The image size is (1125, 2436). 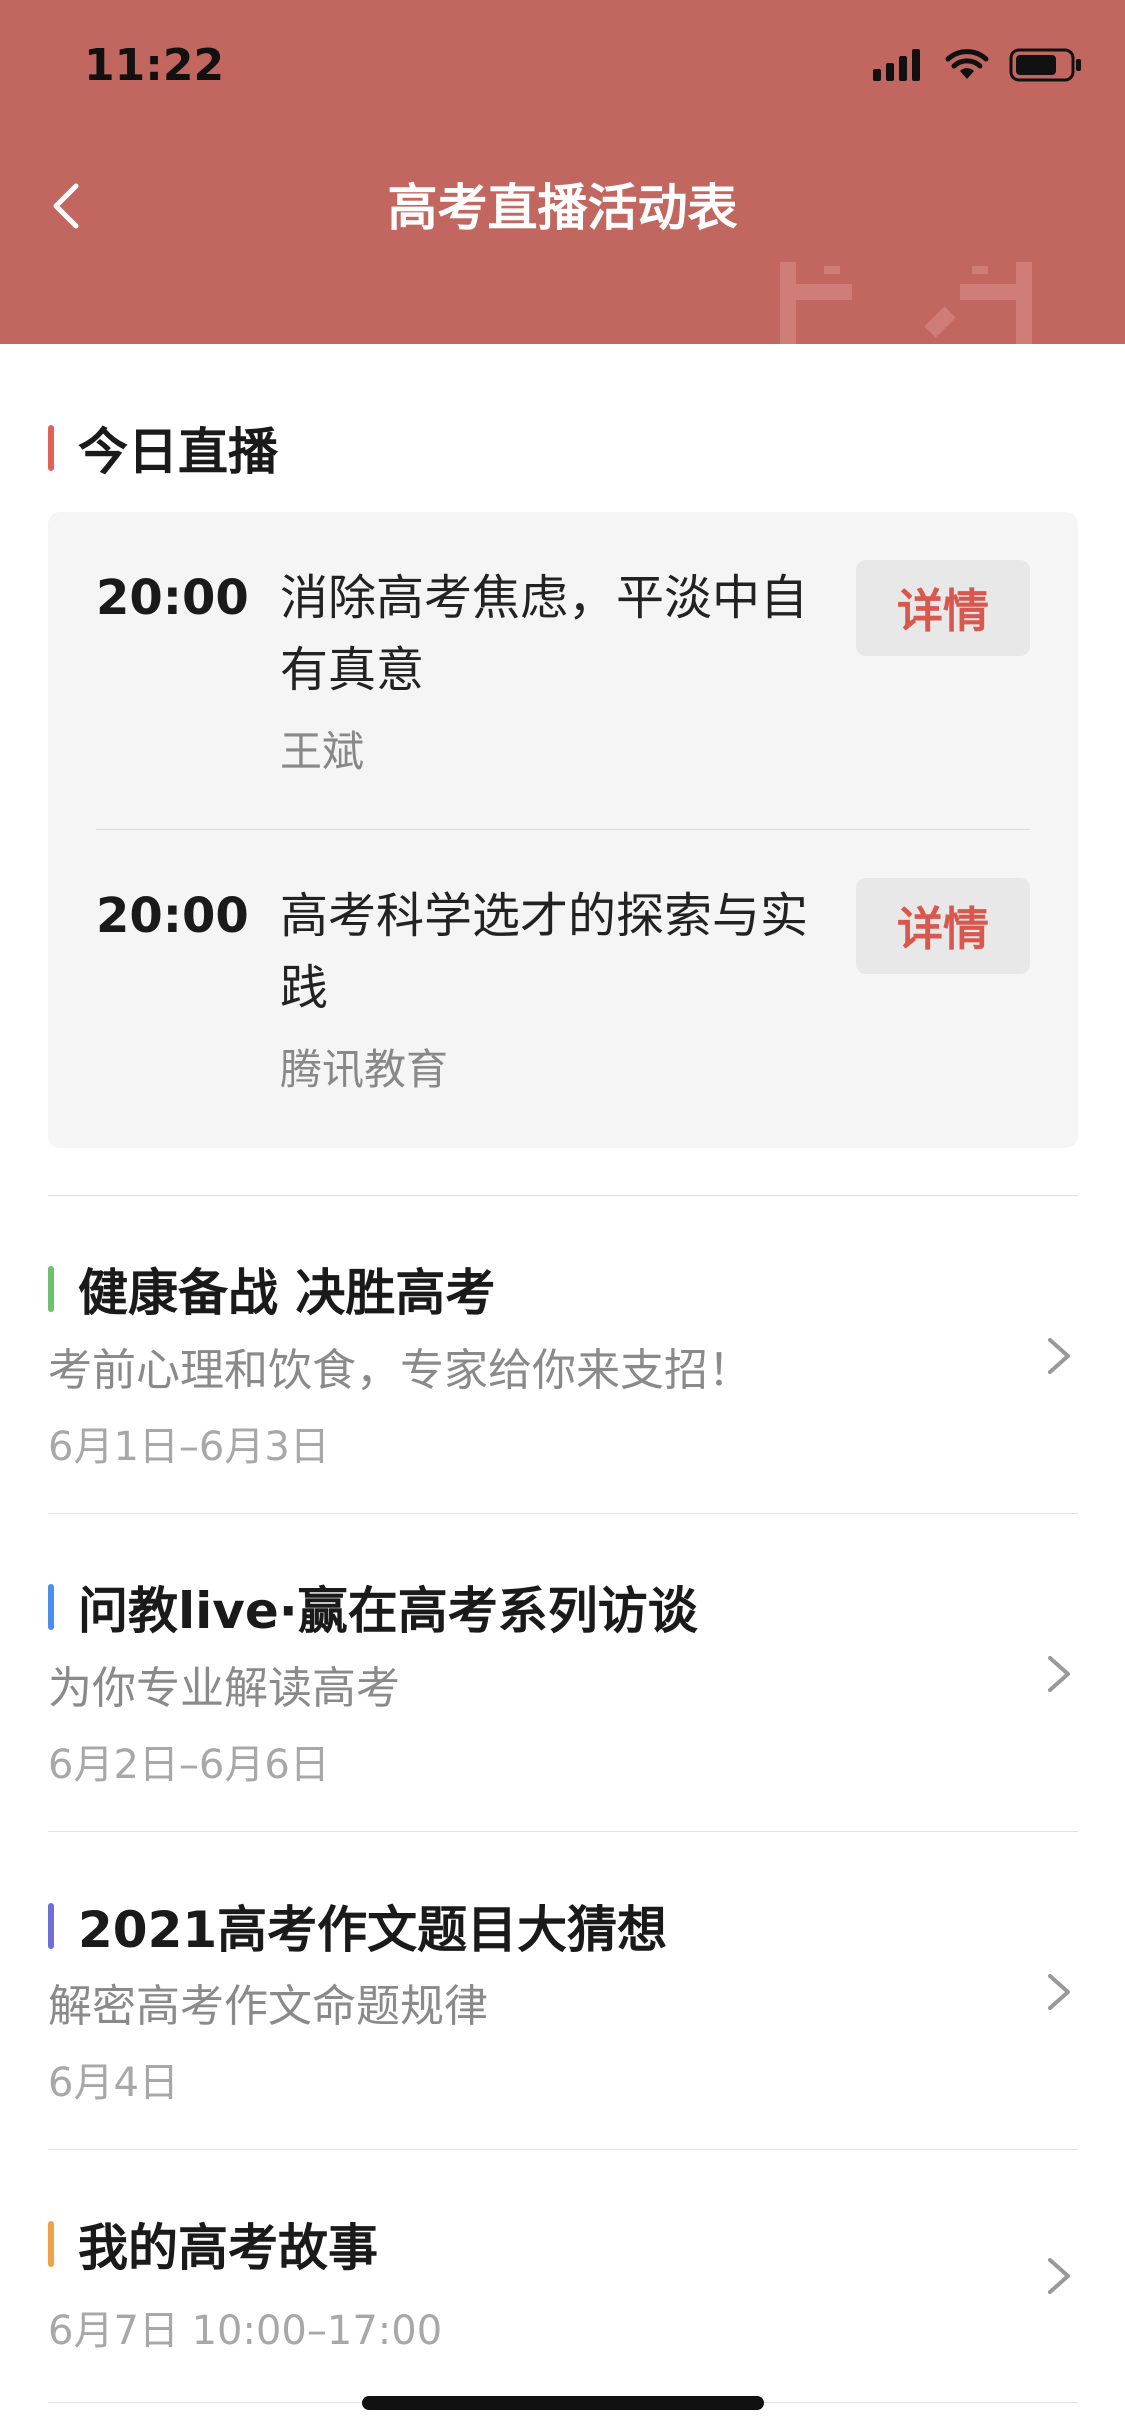 What do you see at coordinates (322, 751) in the screenshot?
I see `live-host: 王斌` at bounding box center [322, 751].